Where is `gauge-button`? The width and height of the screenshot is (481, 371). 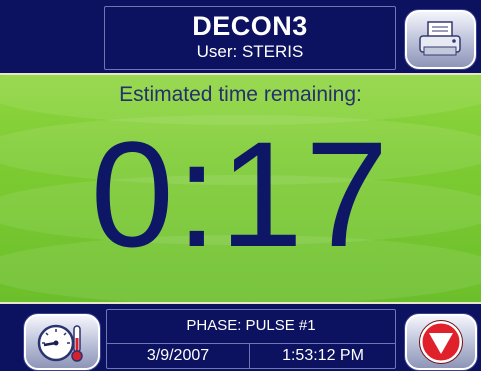
gauge-button is located at coordinates (62, 342).